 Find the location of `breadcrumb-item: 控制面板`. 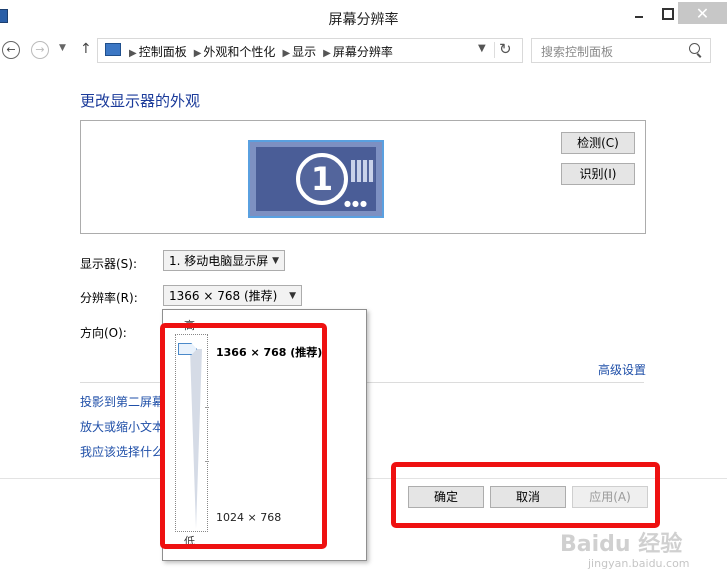

breadcrumb-item: 控制面板 is located at coordinates (163, 52).